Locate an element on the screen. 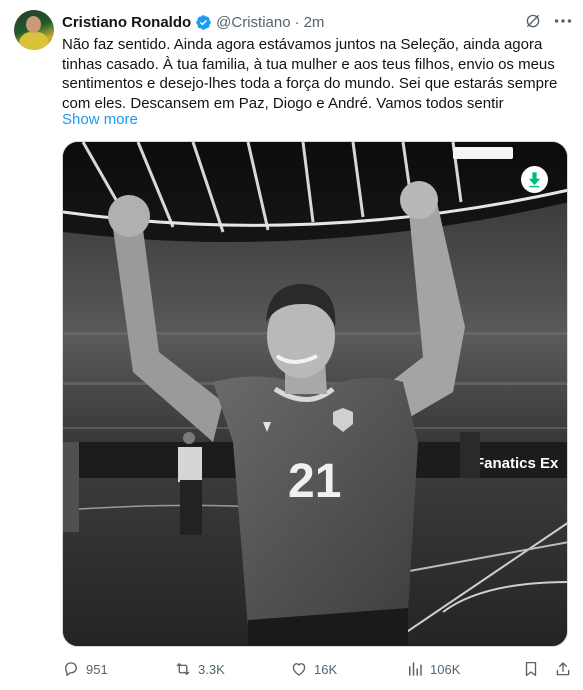 The height and width of the screenshot is (690, 583). download-button is located at coordinates (534, 179).